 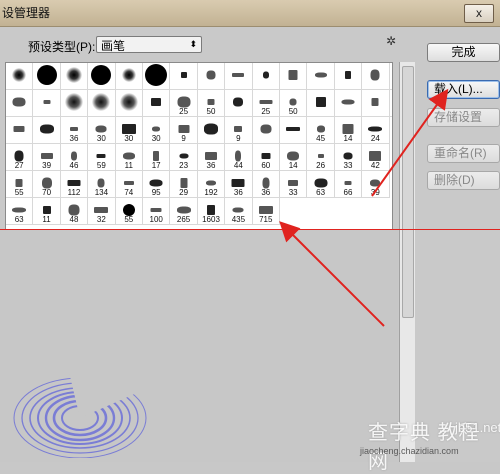 I want to click on annotation-arrow-to-load, so click(x=410, y=142).